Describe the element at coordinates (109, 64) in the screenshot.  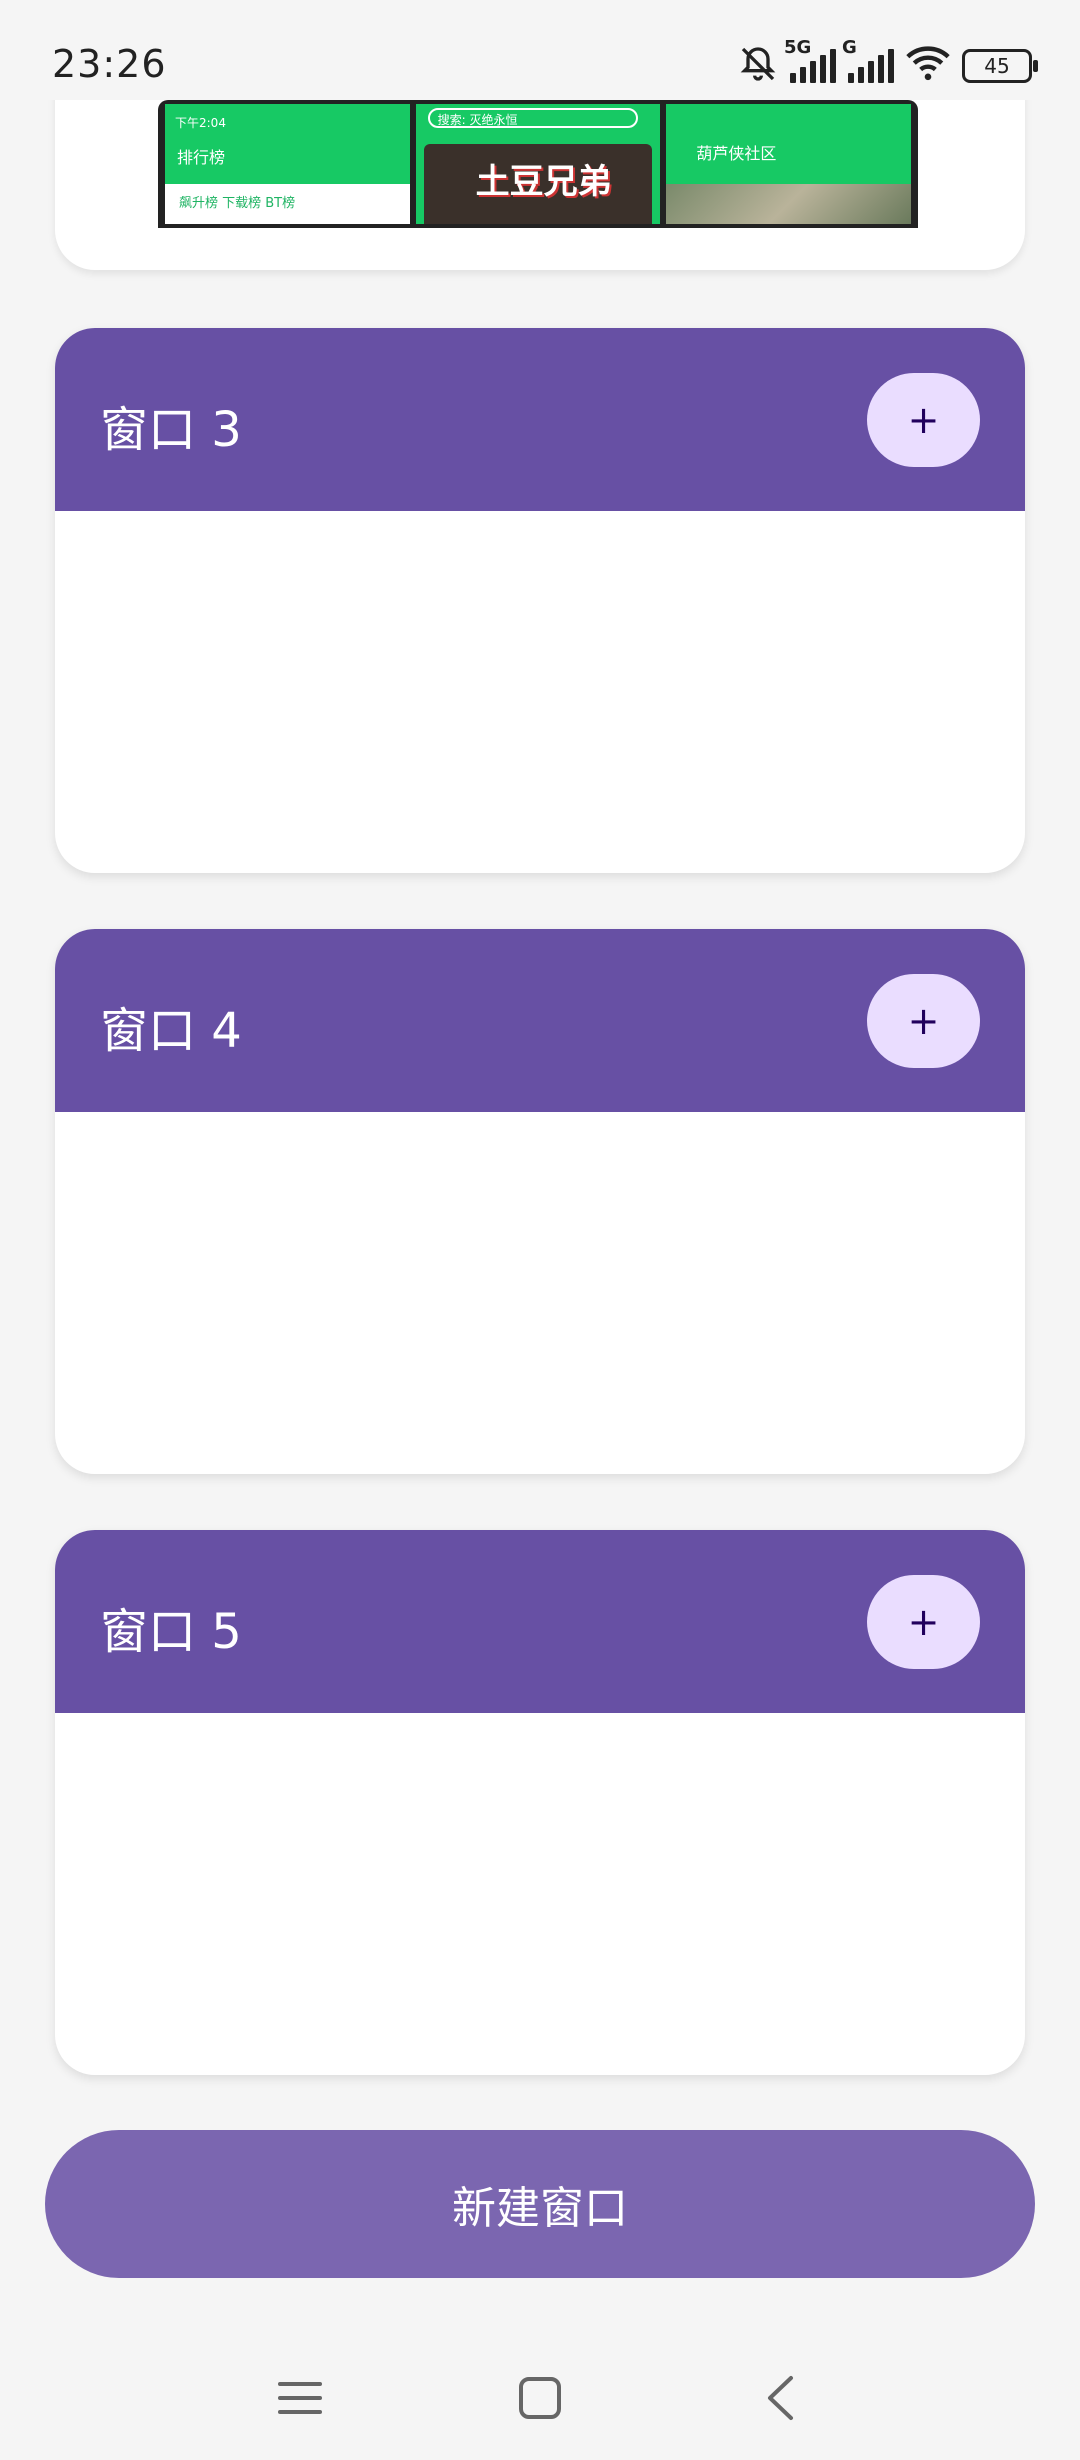
I see `status-time: 23:26` at that location.